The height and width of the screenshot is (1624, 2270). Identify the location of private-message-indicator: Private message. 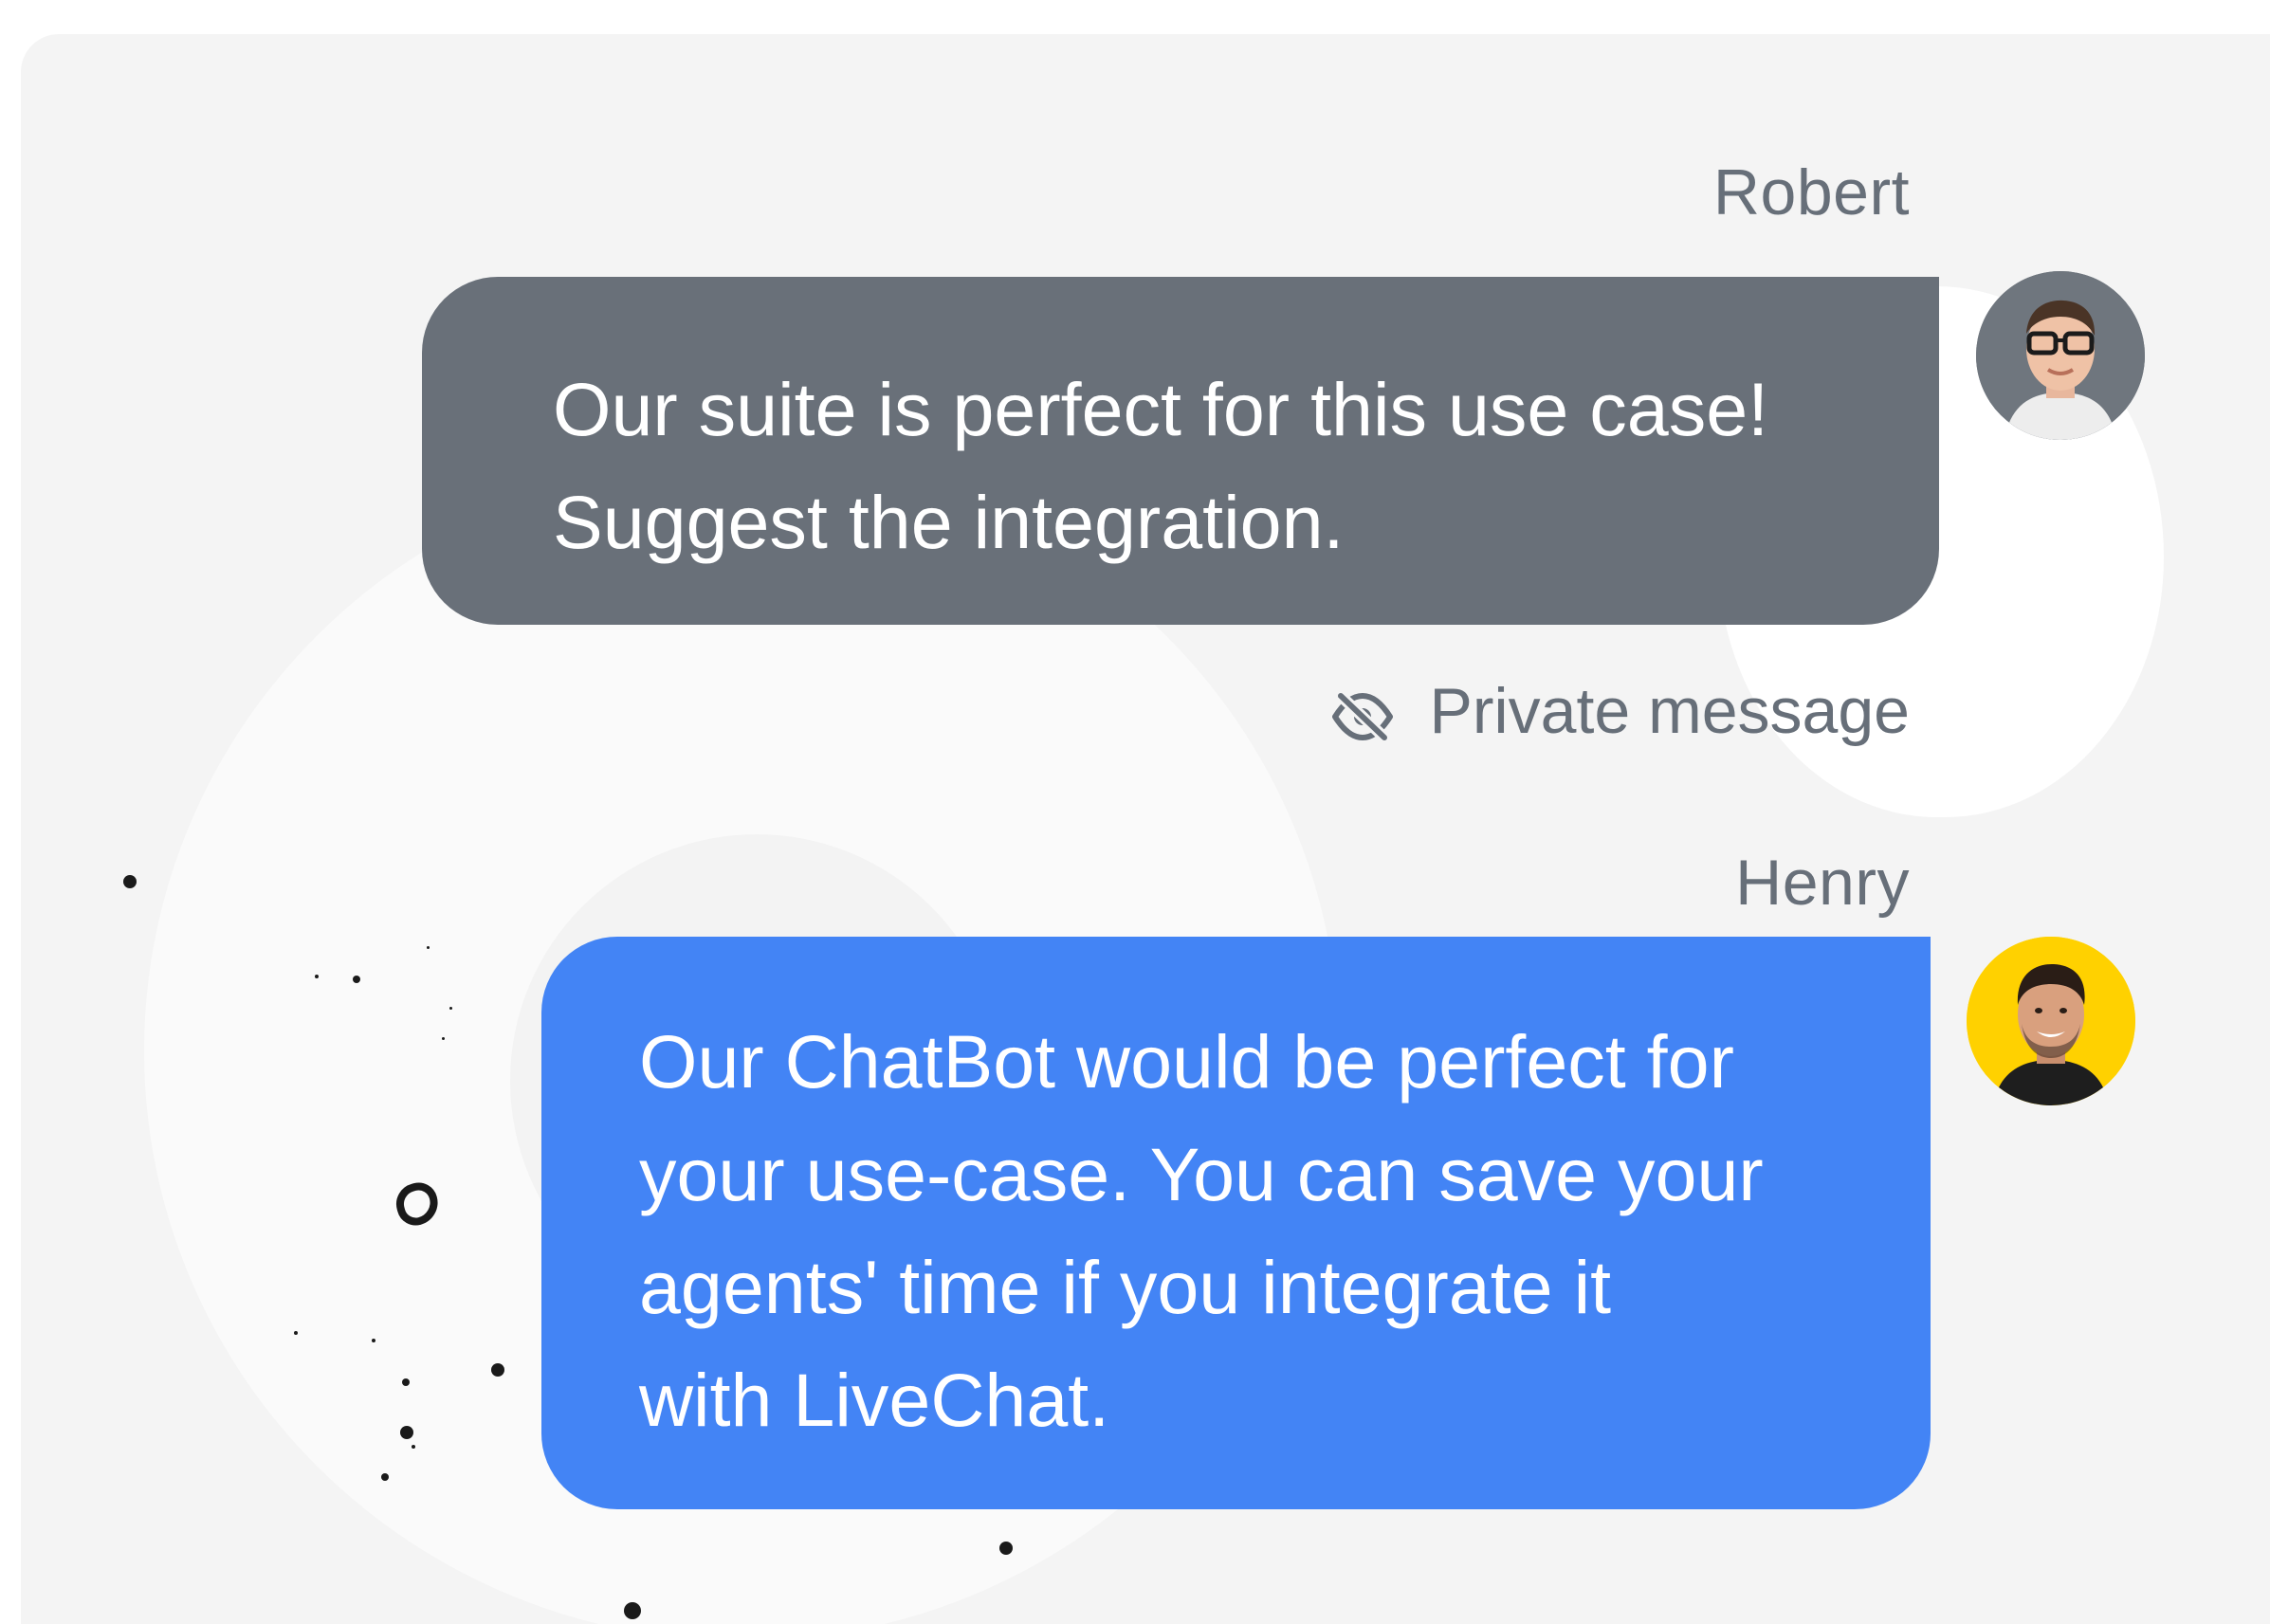
(1620, 711).